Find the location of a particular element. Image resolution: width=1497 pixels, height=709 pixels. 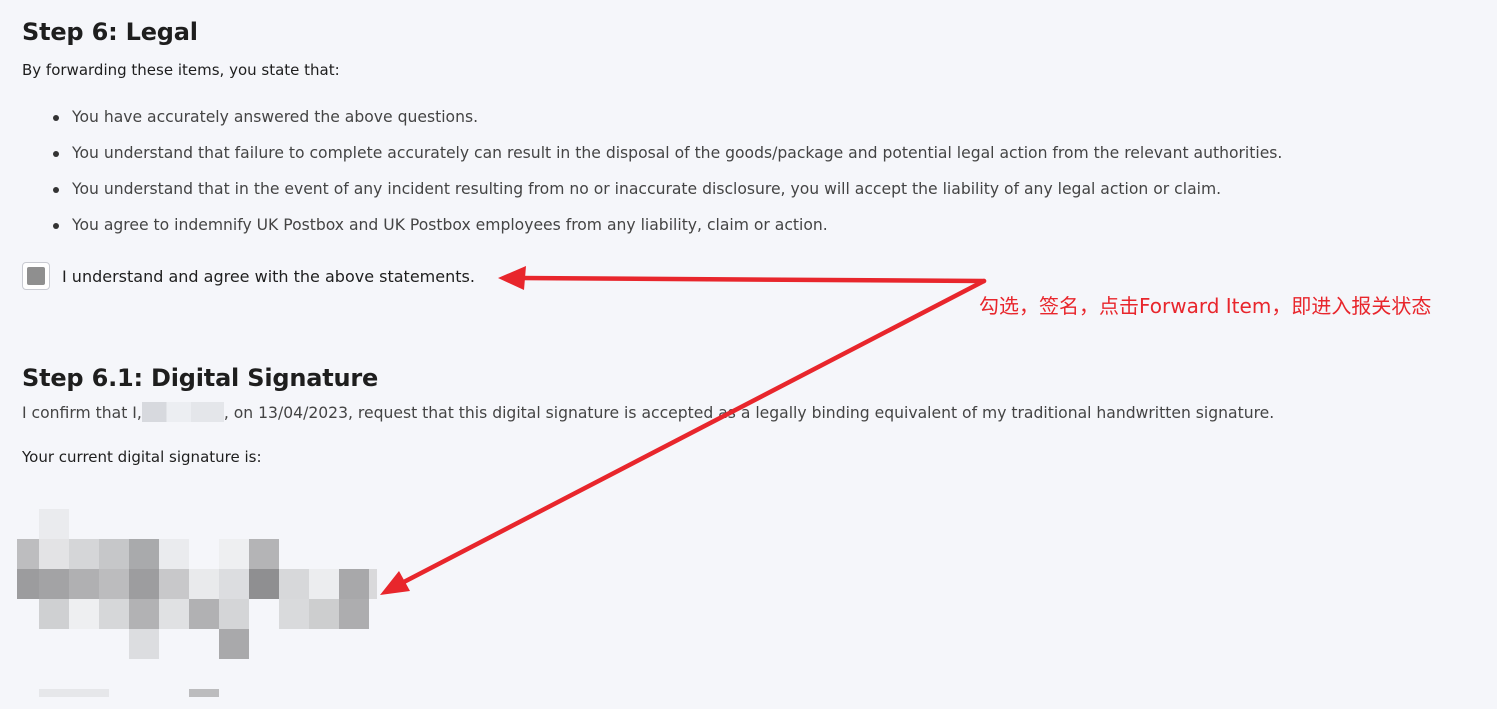

legal-title: Step 6: Legal is located at coordinates (110, 32).